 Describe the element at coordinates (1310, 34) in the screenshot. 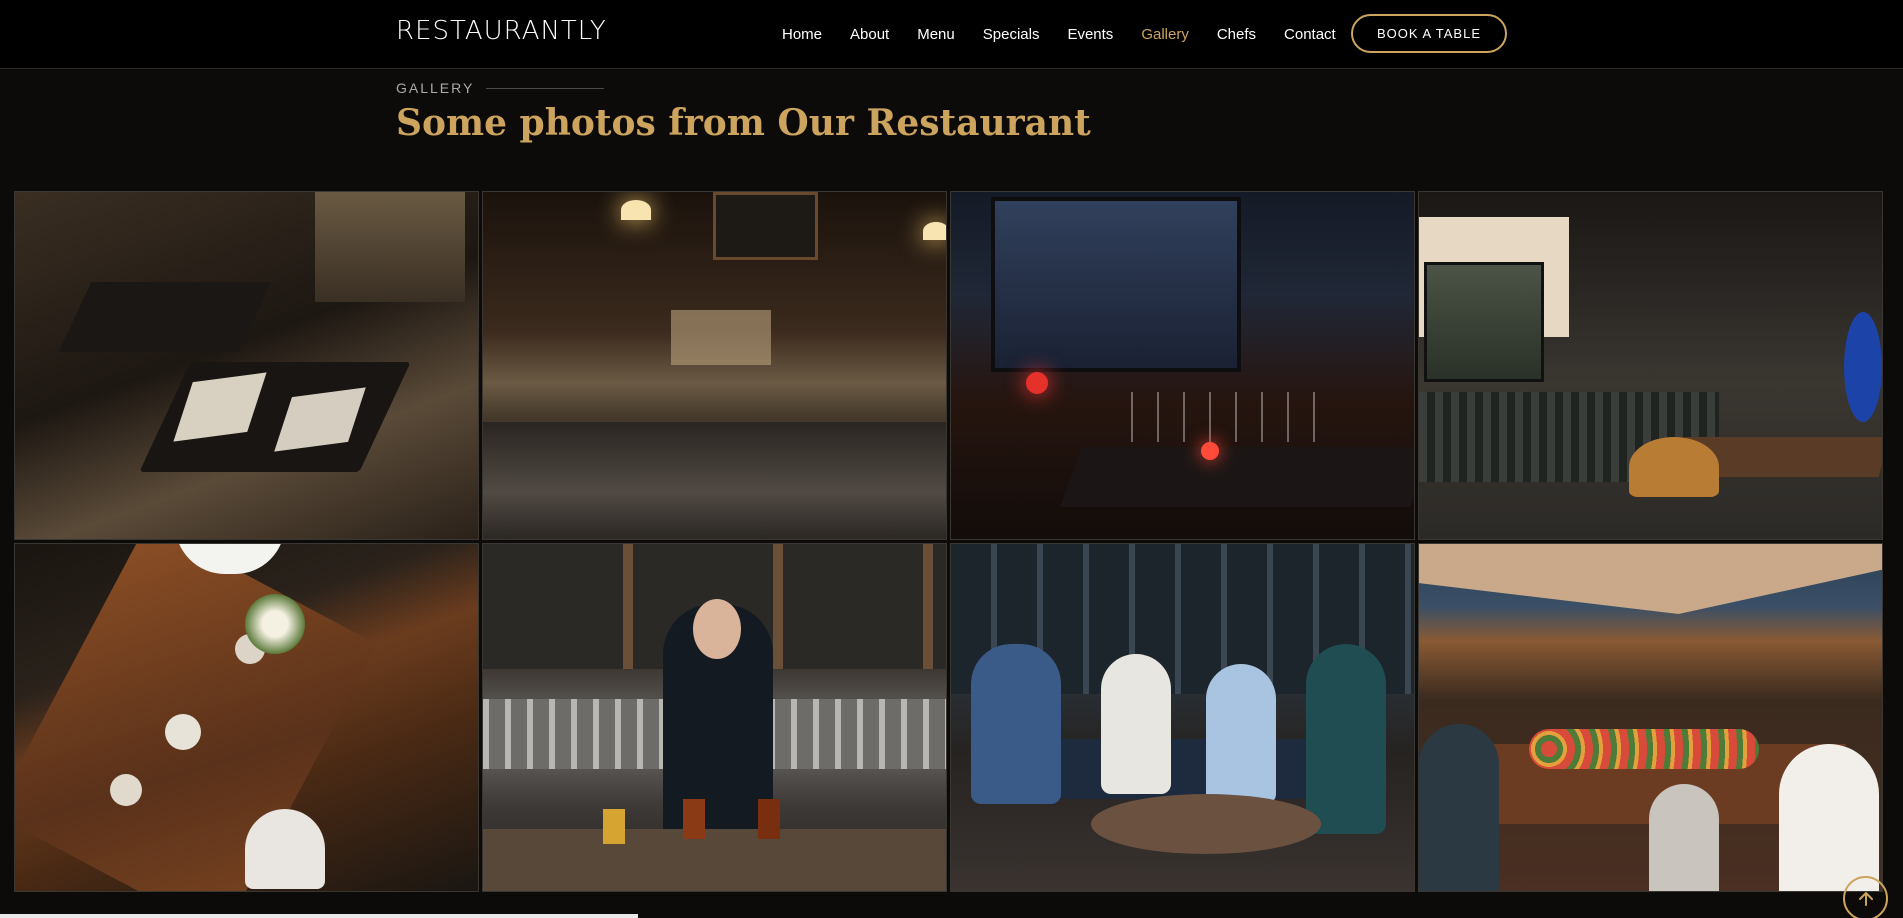

I see `nav-contact: Contact` at that location.